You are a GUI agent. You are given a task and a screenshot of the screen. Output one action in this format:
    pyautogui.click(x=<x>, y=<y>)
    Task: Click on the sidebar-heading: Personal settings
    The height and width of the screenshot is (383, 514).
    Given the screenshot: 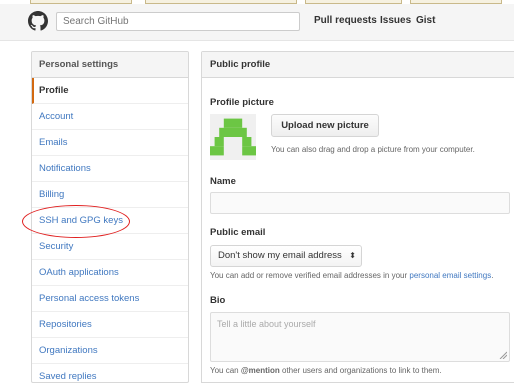 What is the action you would take?
    pyautogui.click(x=110, y=65)
    